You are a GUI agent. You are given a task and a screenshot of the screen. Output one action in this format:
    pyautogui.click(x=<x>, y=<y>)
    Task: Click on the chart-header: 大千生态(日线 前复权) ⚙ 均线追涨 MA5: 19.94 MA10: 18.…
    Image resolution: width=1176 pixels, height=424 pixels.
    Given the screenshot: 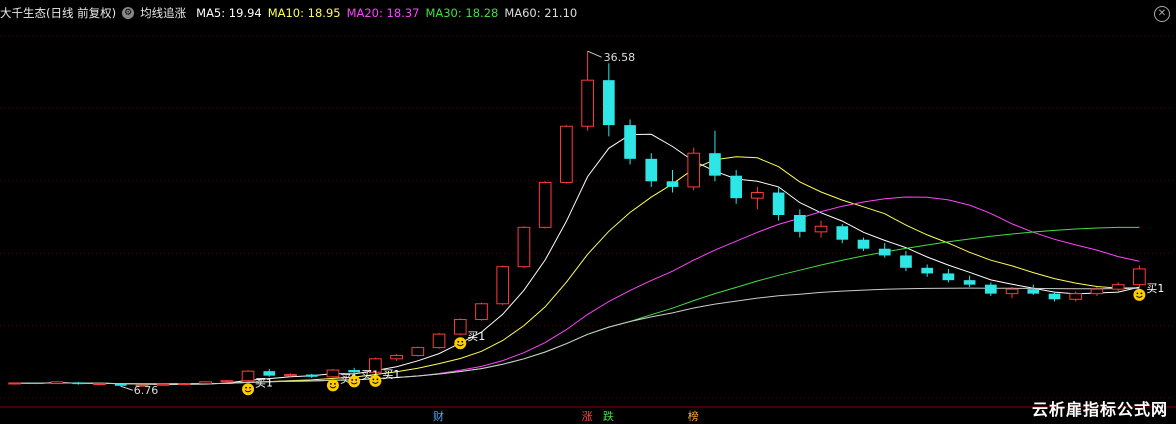 What is the action you would take?
    pyautogui.click(x=291, y=13)
    